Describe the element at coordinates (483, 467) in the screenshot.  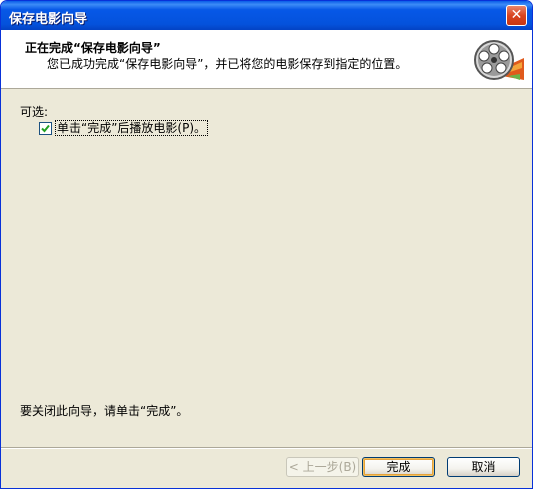
I see `cancel-button: 取消` at that location.